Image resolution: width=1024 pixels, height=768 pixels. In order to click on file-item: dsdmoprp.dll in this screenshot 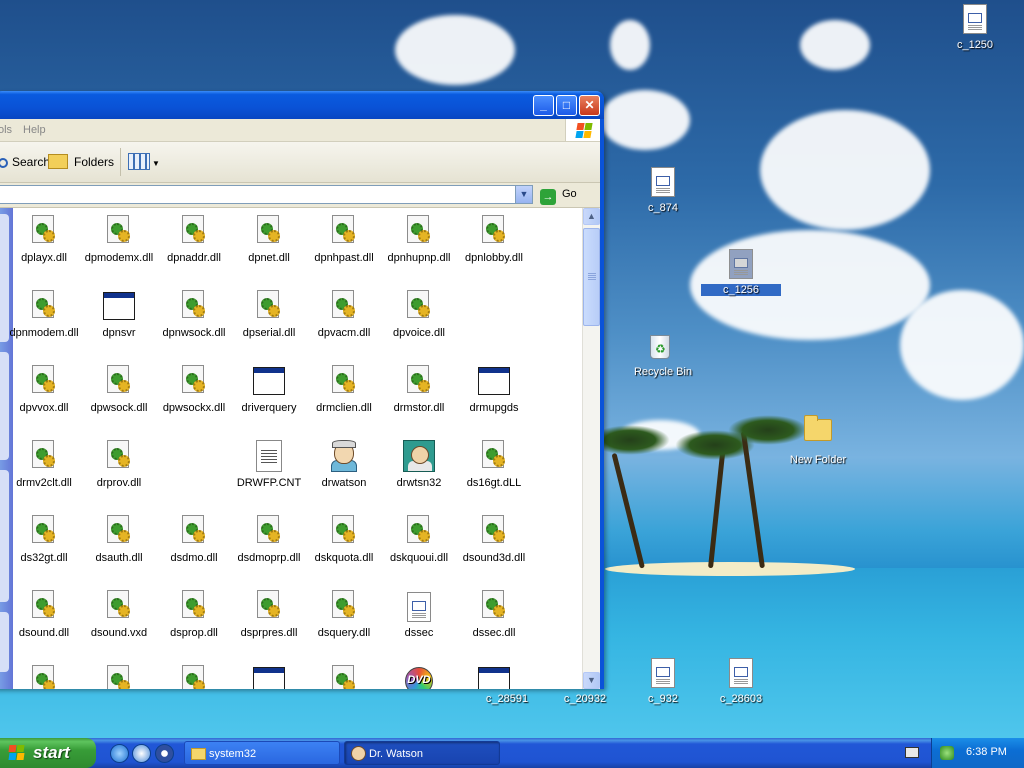, I will do `click(269, 538)`.